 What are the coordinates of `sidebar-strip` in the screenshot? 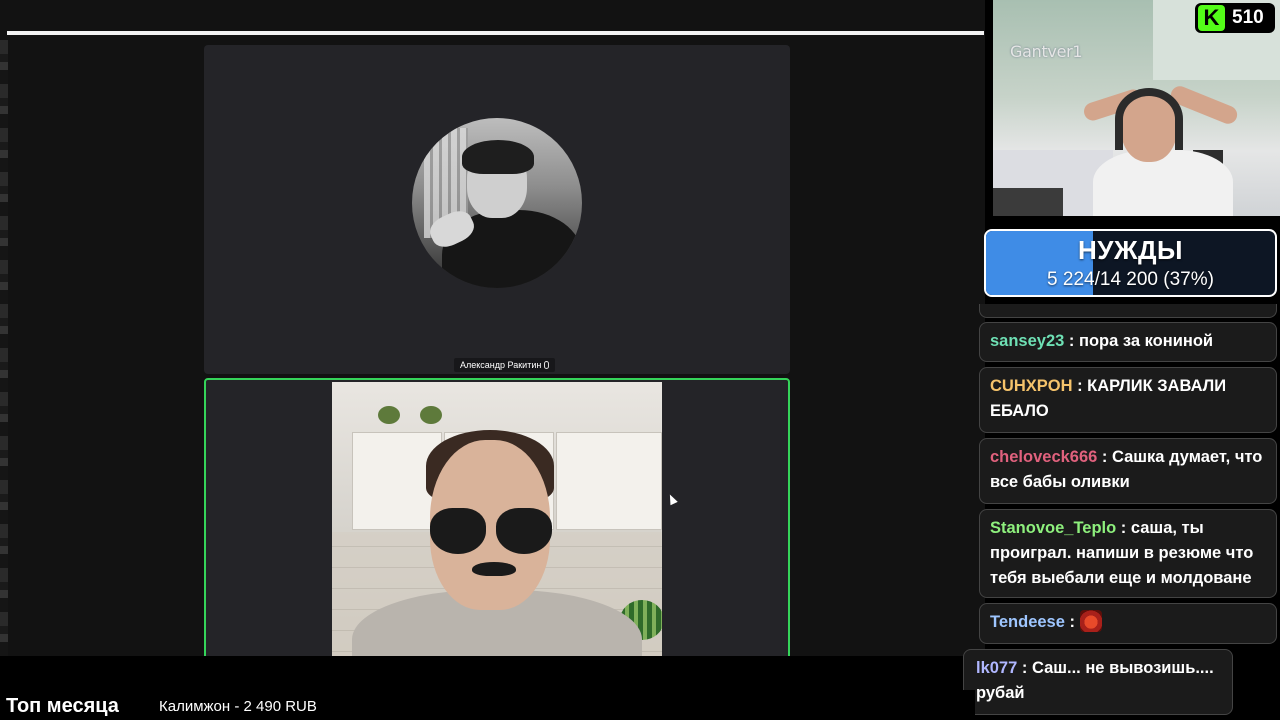 It's located at (4, 348).